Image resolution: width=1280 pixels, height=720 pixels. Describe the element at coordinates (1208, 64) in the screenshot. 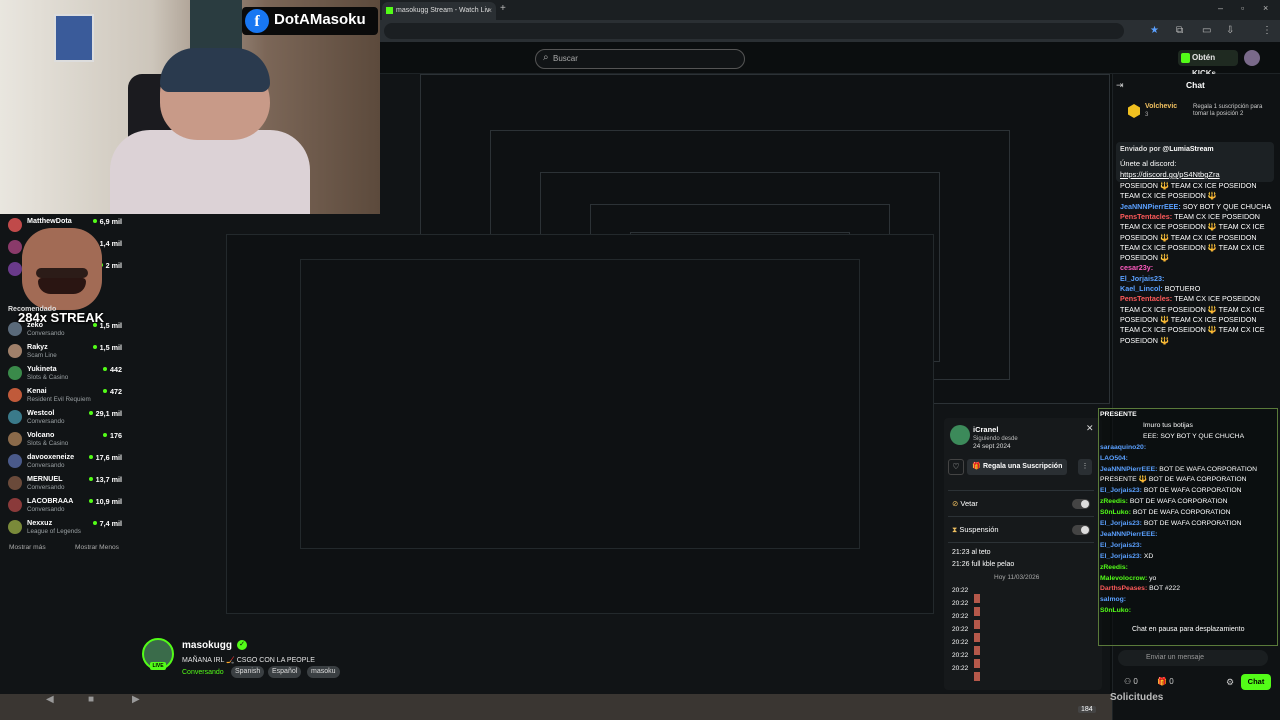

I see `obtain-kicks-button: Obtén KICKs` at that location.